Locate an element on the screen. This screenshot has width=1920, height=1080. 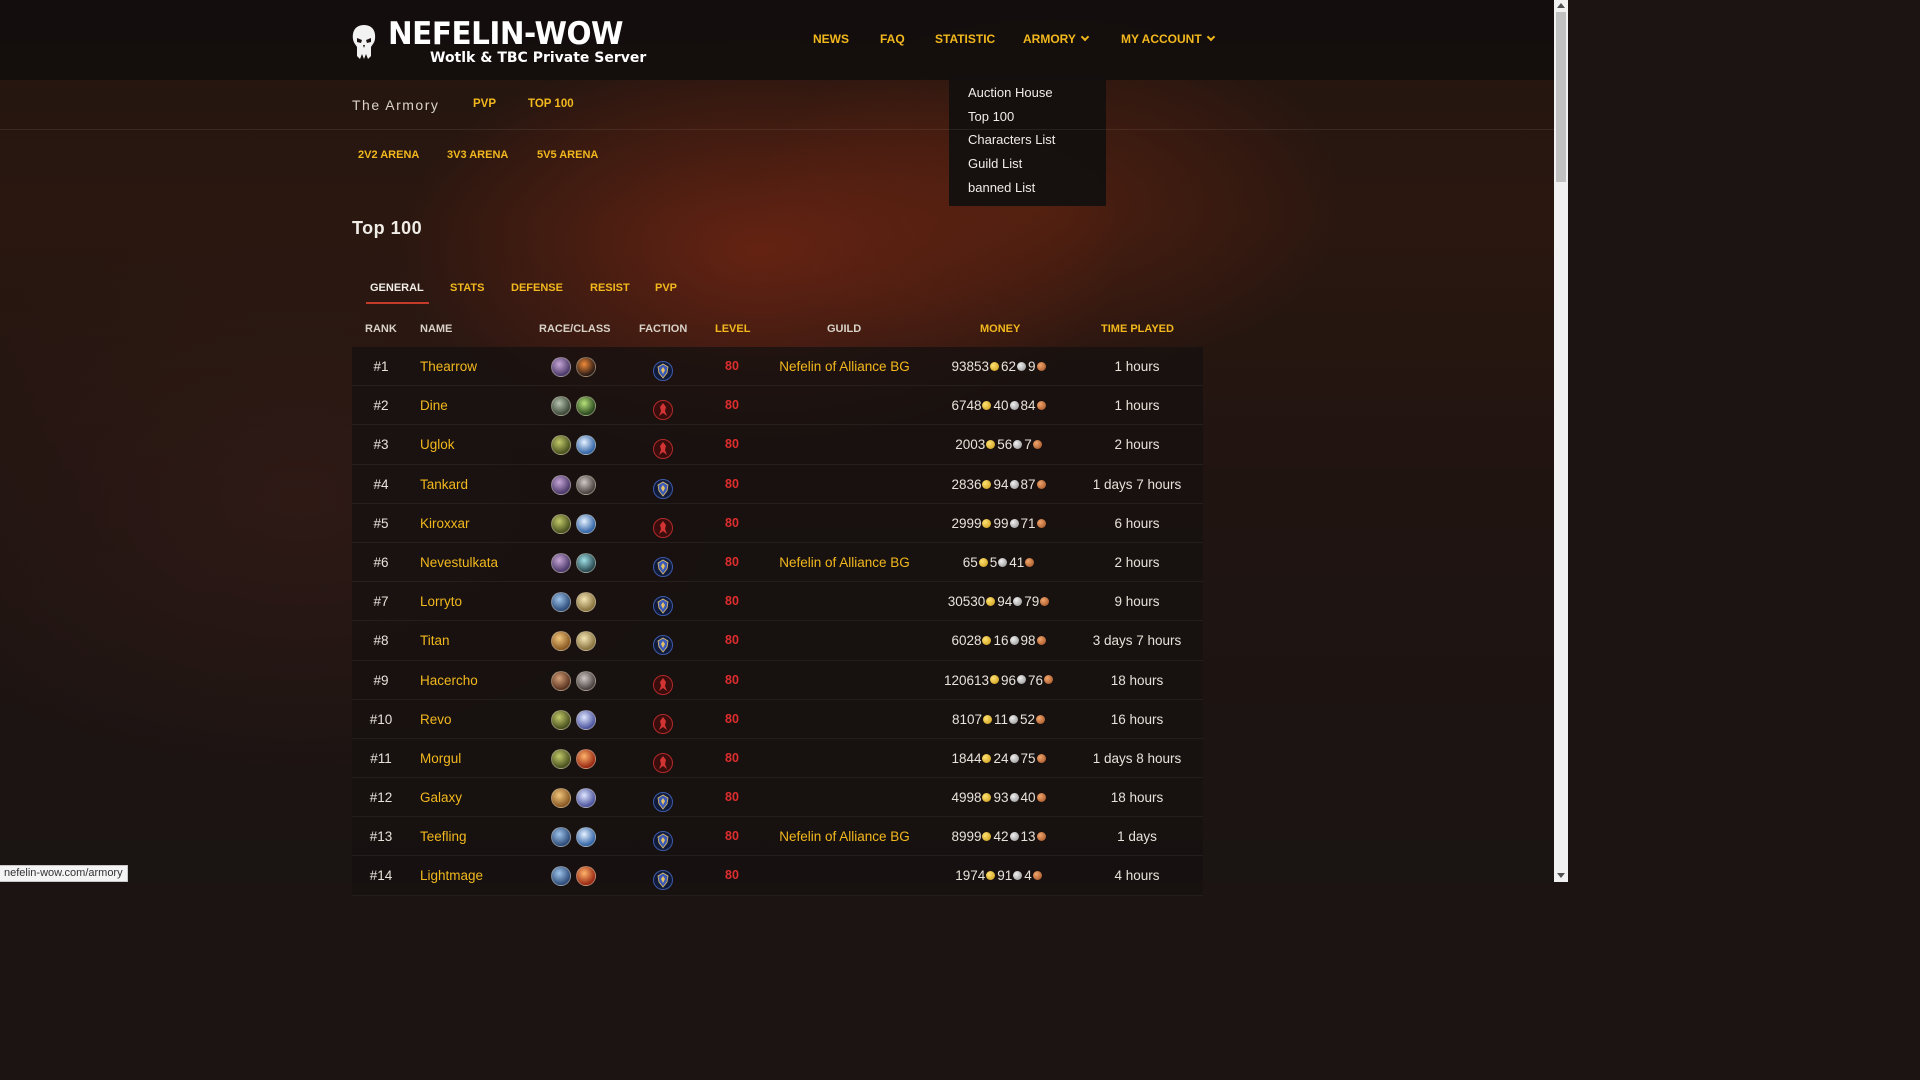
table-row: #3 Uglok 80 2003 56 7 2 hours is located at coordinates (777, 445).